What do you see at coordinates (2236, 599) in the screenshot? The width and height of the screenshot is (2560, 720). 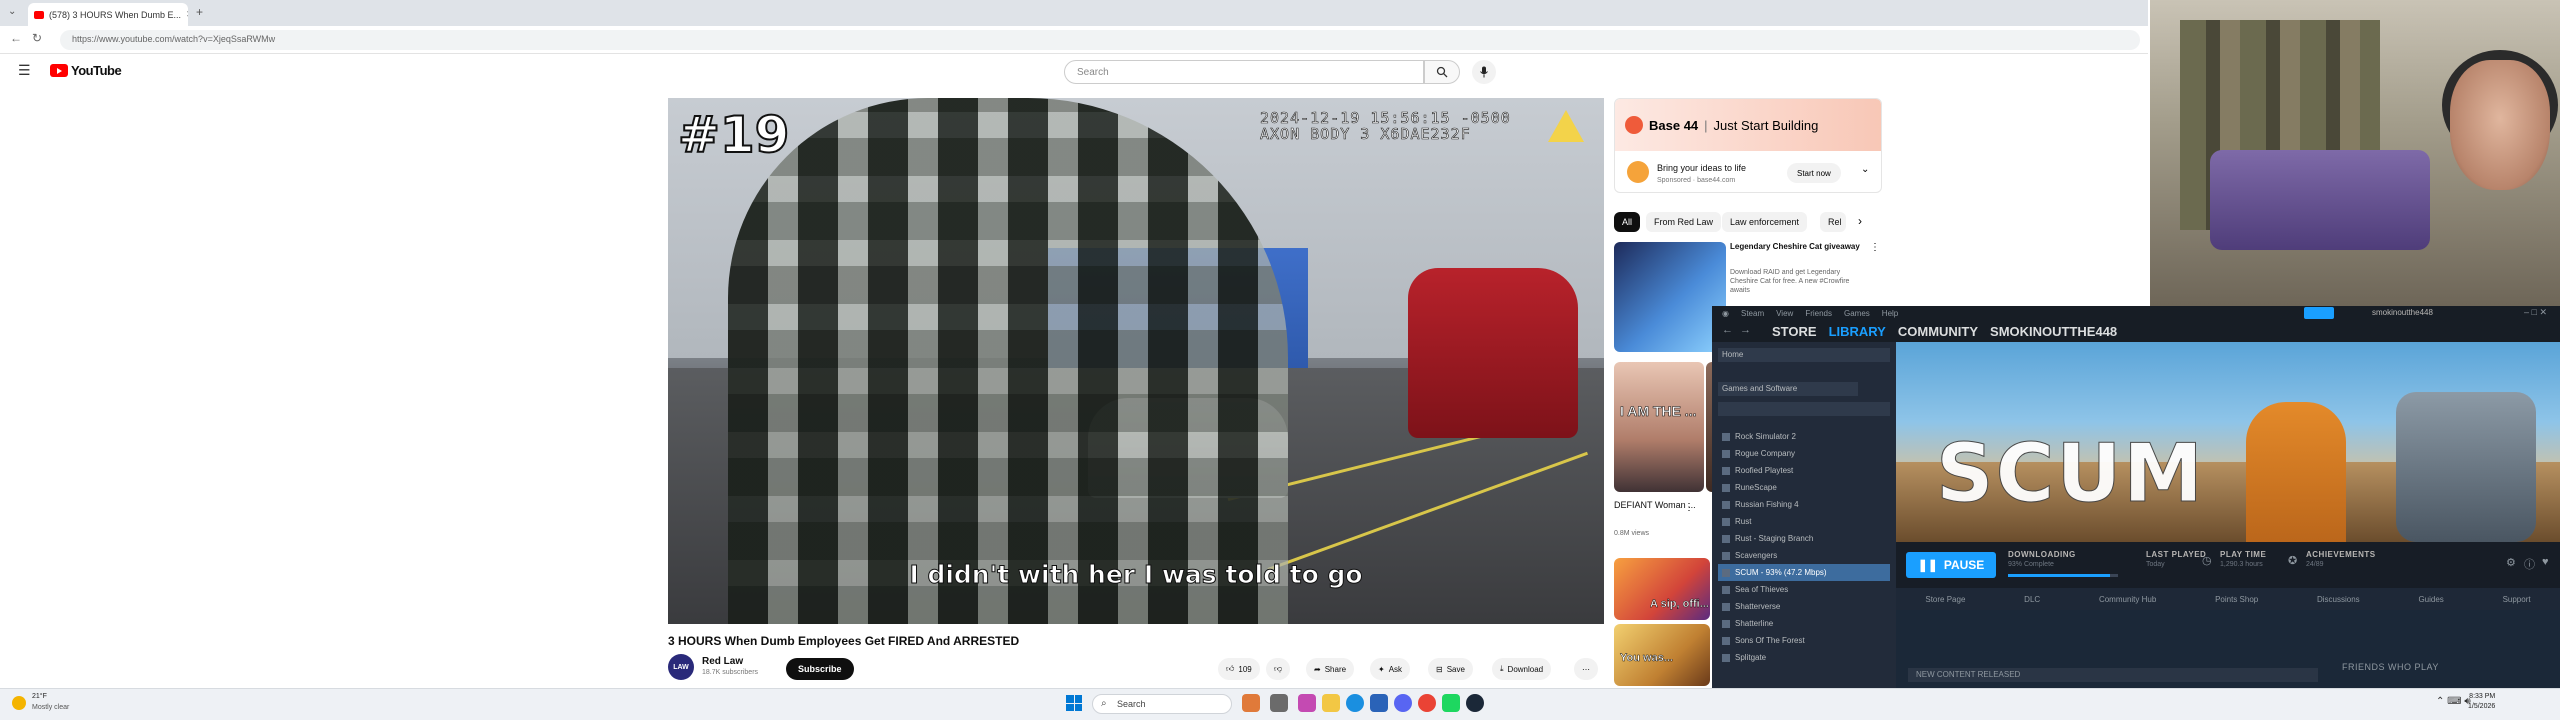 I see `subnav-points-shop: Points Shop` at bounding box center [2236, 599].